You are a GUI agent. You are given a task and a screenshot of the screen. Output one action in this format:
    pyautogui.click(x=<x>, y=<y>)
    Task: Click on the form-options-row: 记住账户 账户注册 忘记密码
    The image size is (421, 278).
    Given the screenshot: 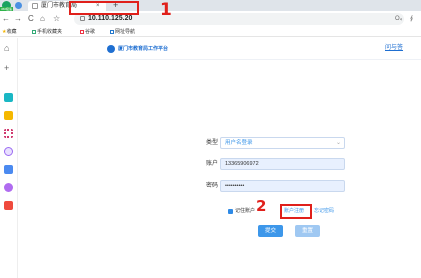 What is the action you would take?
    pyautogui.click(x=278, y=212)
    